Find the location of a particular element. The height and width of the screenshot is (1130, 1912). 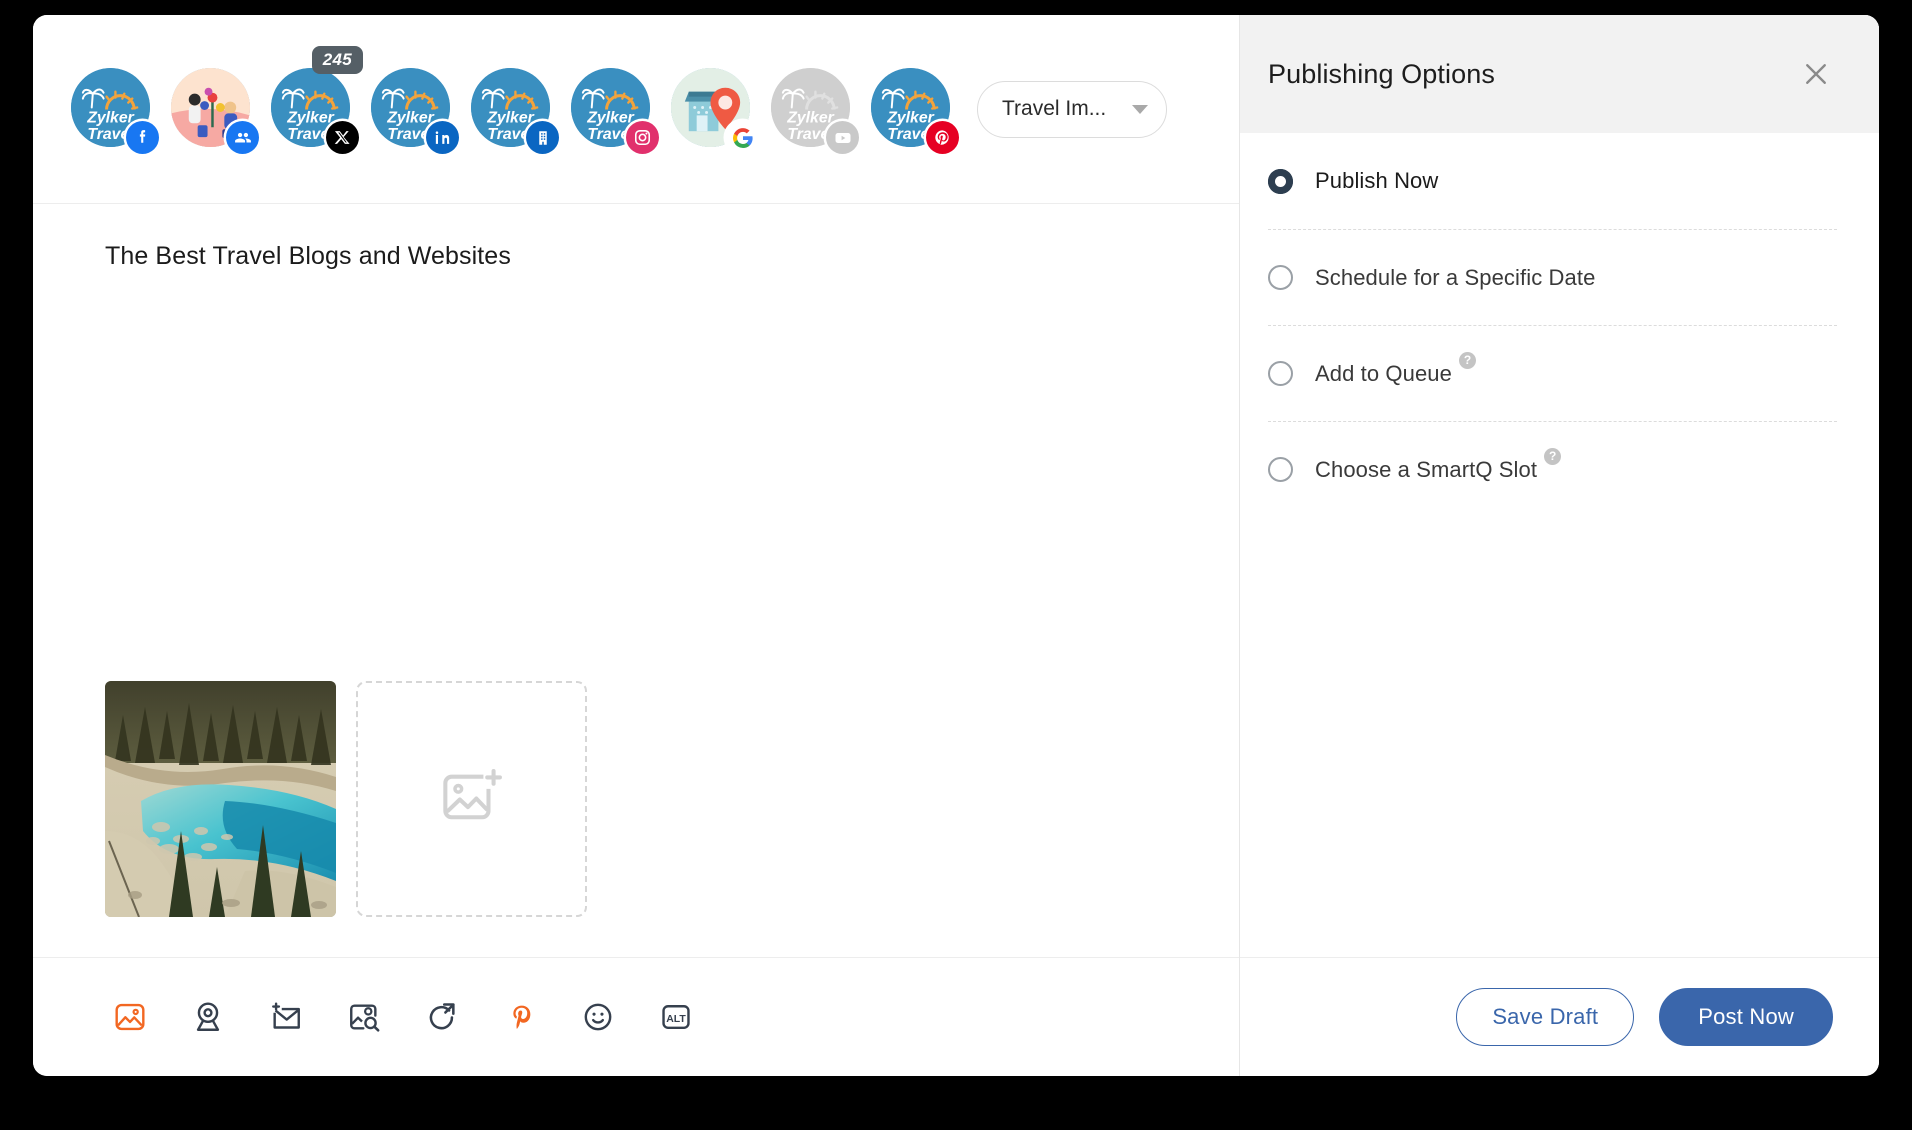

option-schedule-specific-date: Schedule for a Specific Date is located at coordinates (1552, 277).